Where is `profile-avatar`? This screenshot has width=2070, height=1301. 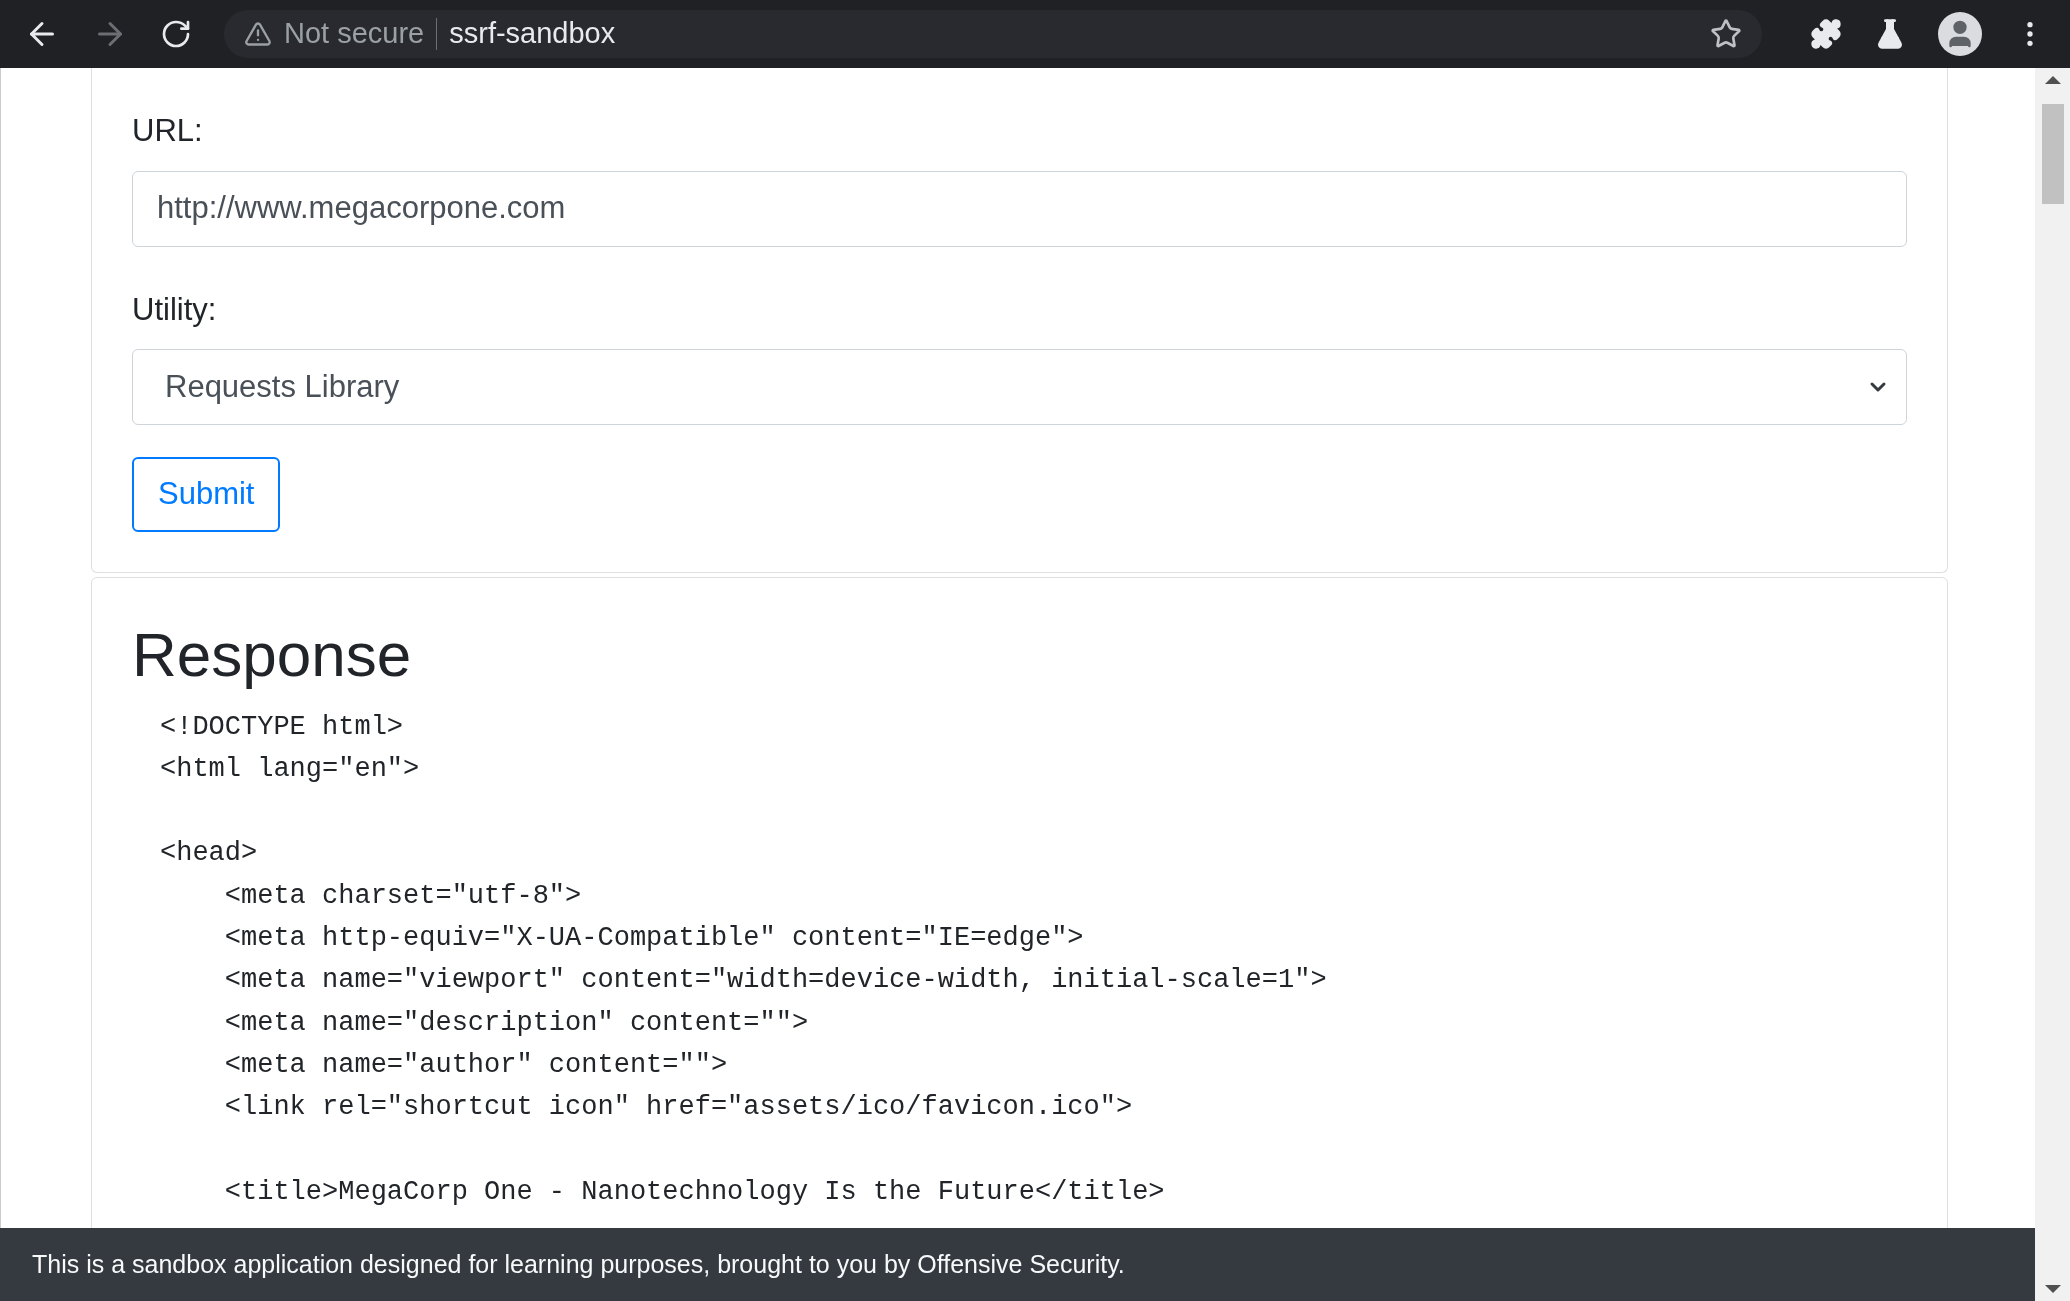 profile-avatar is located at coordinates (1960, 34).